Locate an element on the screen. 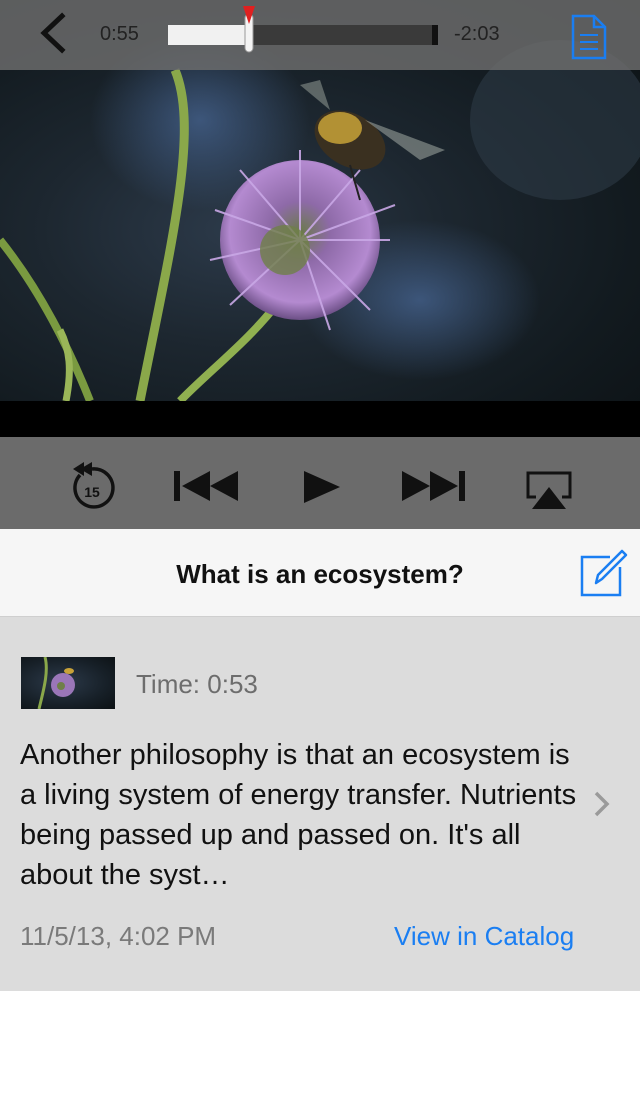 Image resolution: width=640 pixels, height=1096 pixels. note-time: Time: 0:53 is located at coordinates (197, 684).